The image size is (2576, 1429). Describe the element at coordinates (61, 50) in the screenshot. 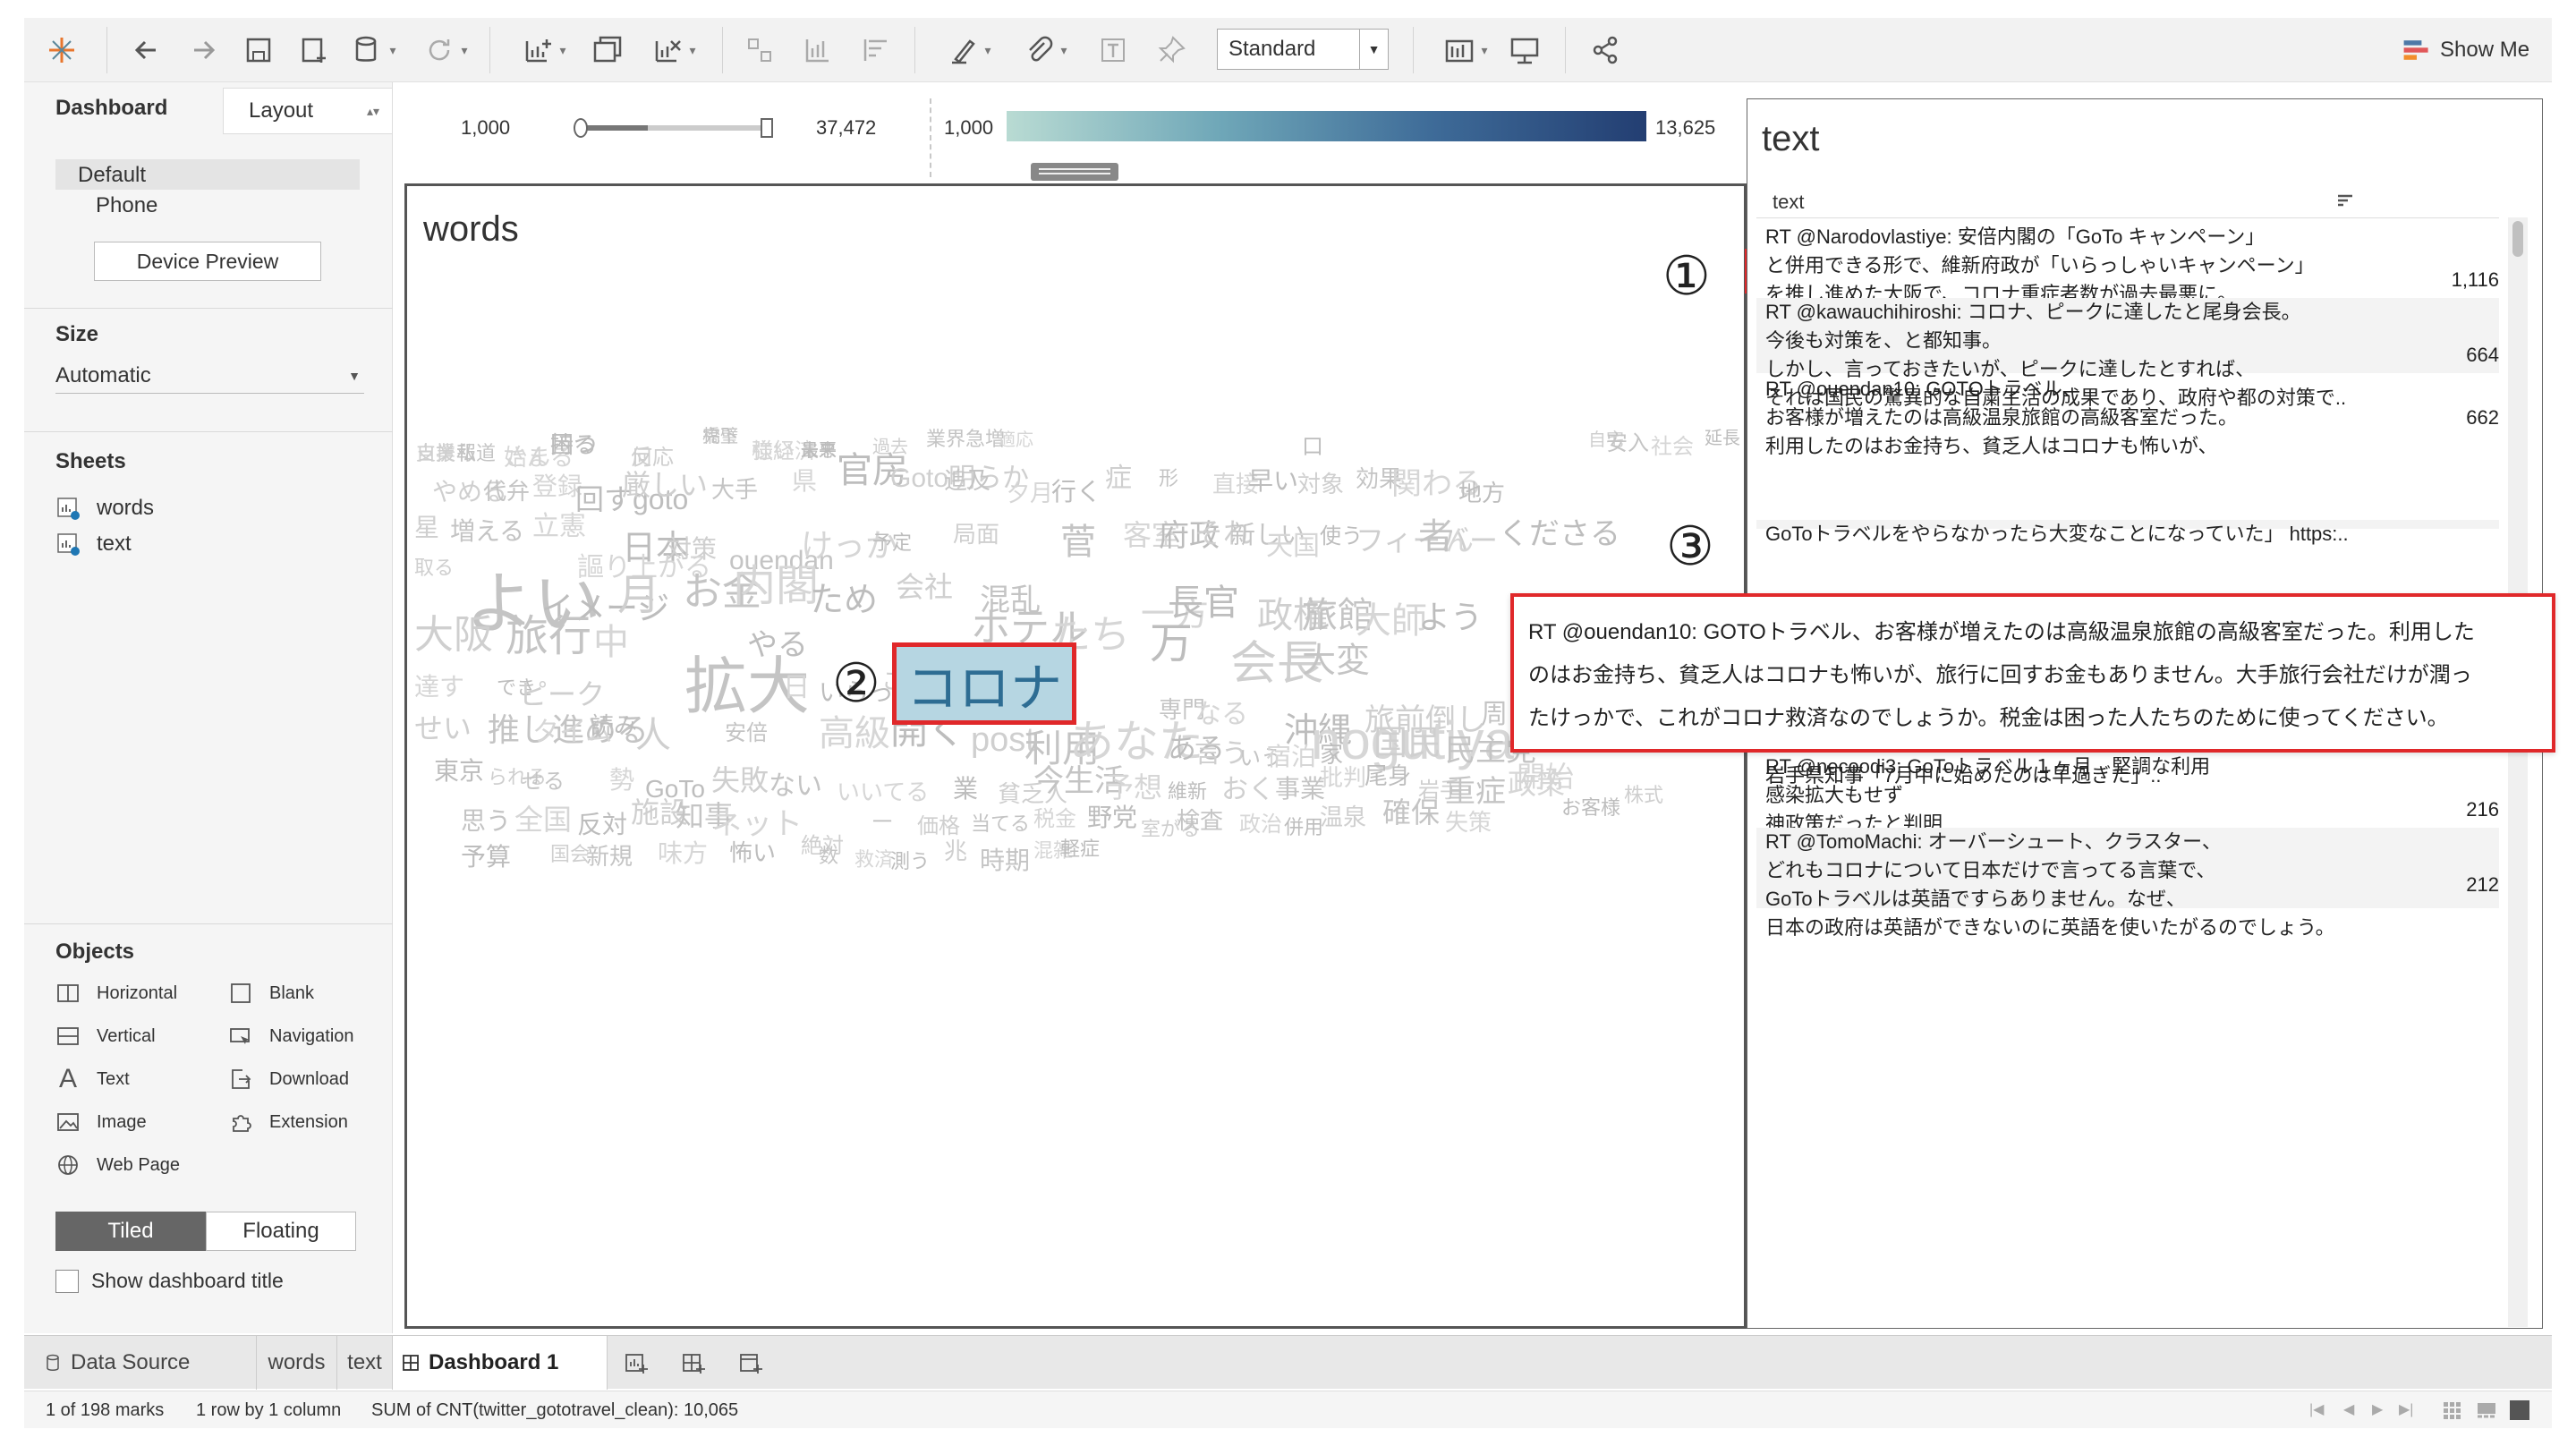

I see `tableau-logo-icon` at that location.